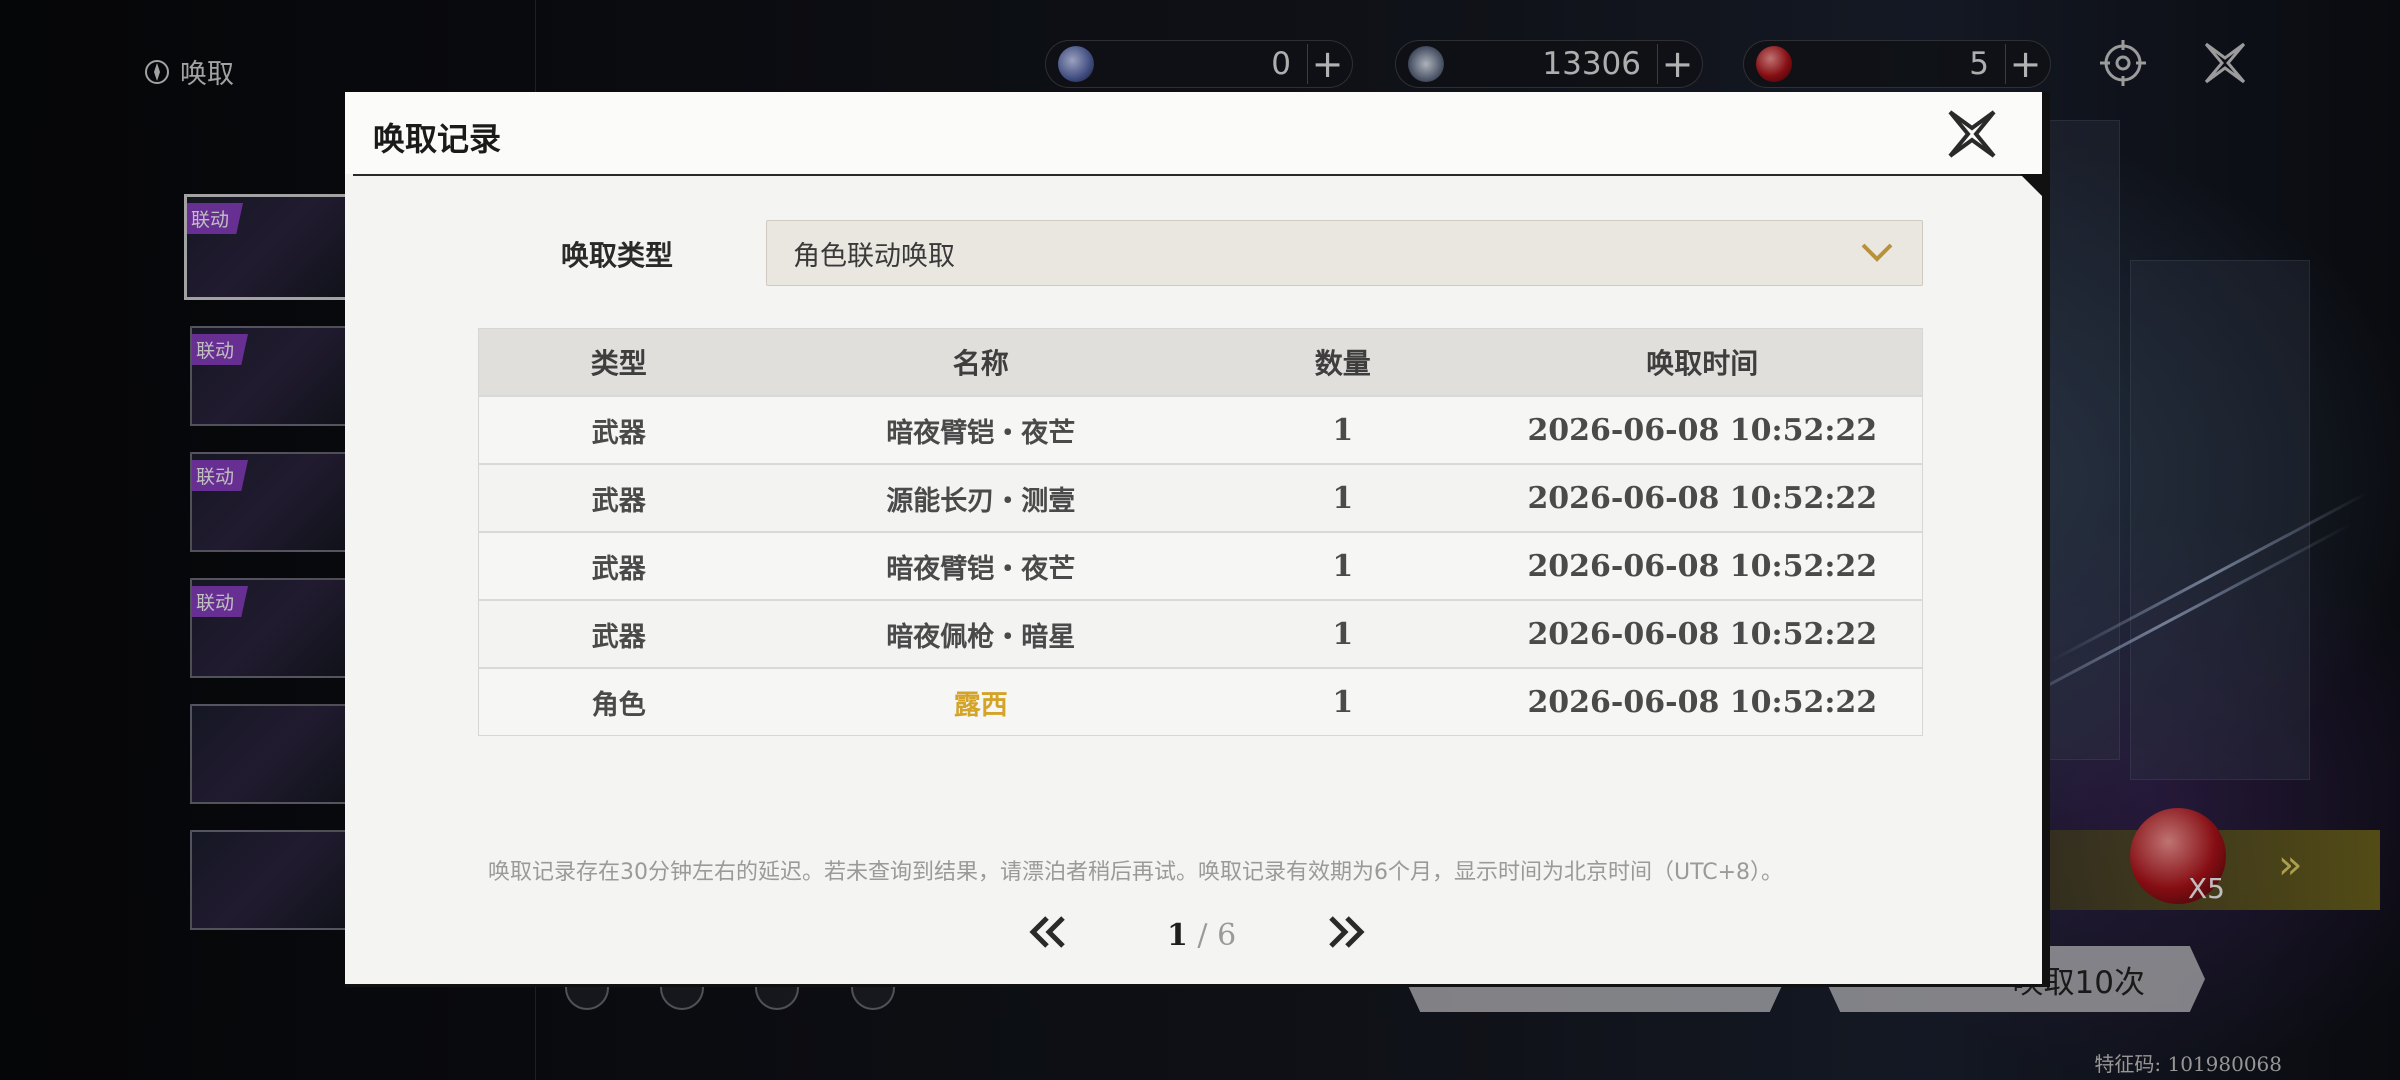 The width and height of the screenshot is (2400, 1080). Describe the element at coordinates (437, 139) in the screenshot. I see `modal-title: 唤取记录` at that location.